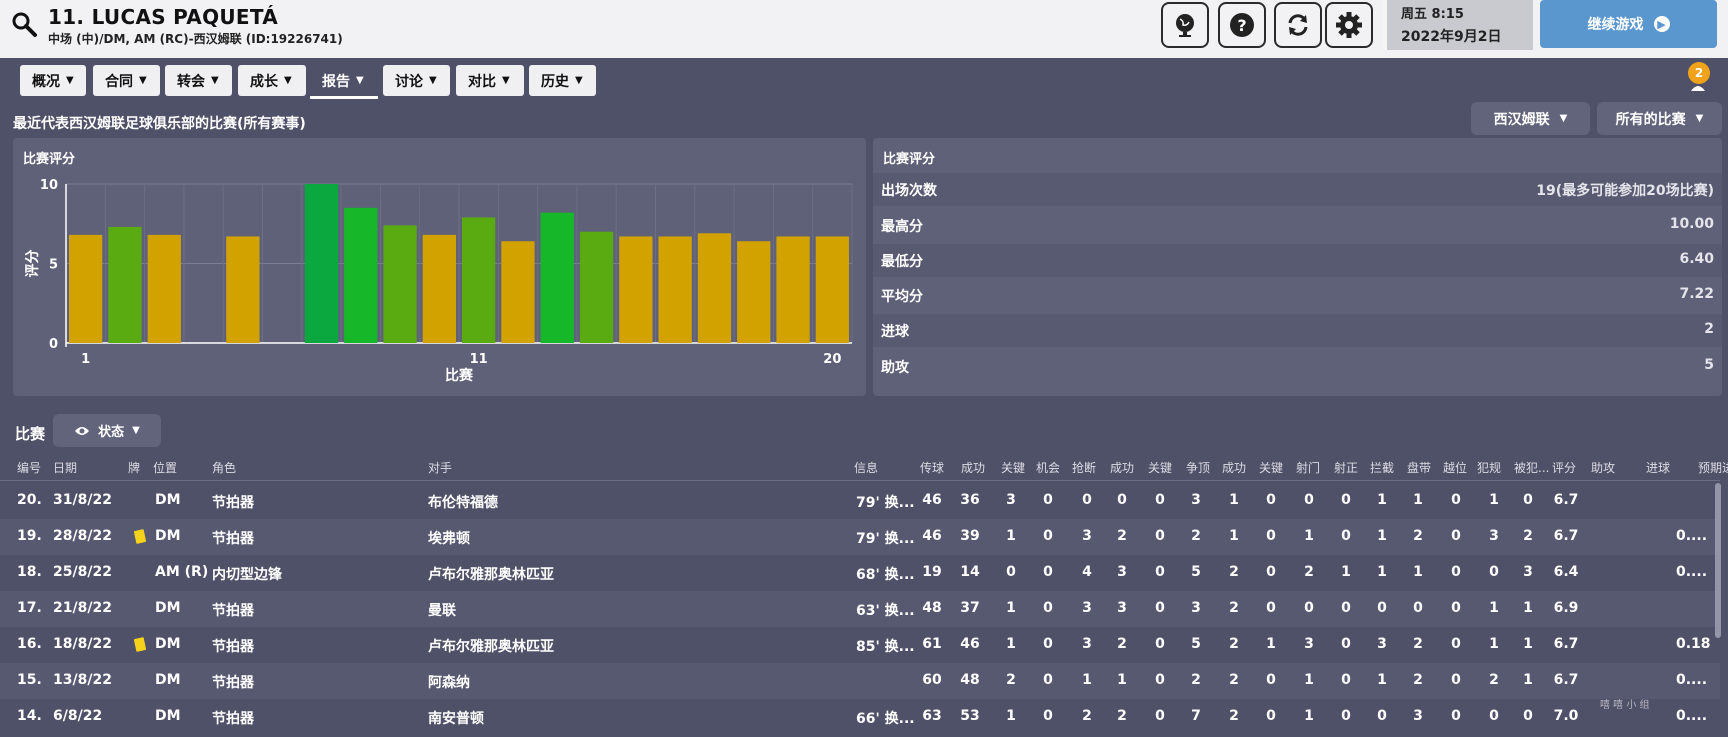 The width and height of the screenshot is (1728, 737). I want to click on competition-filter-dropdown: 所有的比赛 ▼, so click(1659, 118).